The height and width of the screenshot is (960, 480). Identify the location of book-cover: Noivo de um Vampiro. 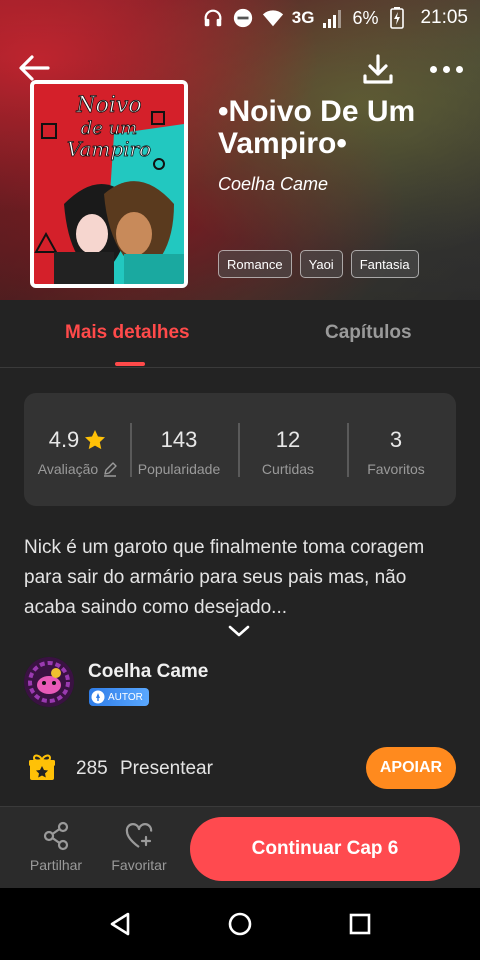
(109, 184).